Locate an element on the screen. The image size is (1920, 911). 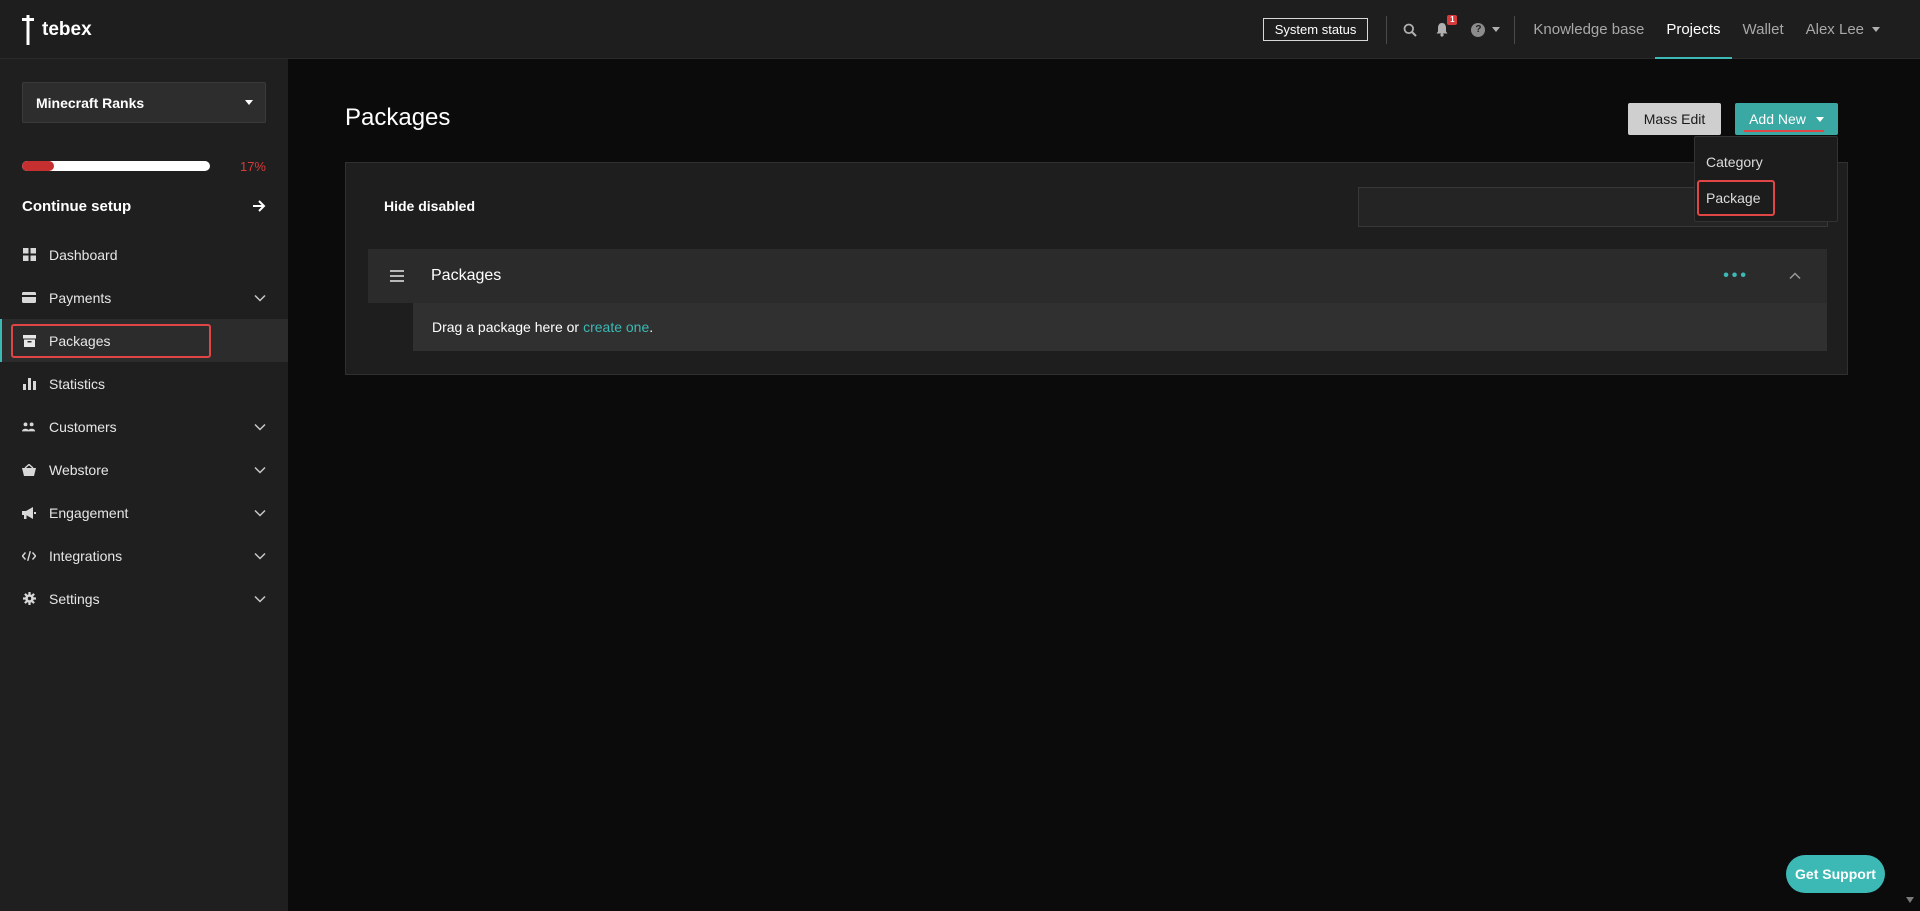
search-button is located at coordinates (1407, 29).